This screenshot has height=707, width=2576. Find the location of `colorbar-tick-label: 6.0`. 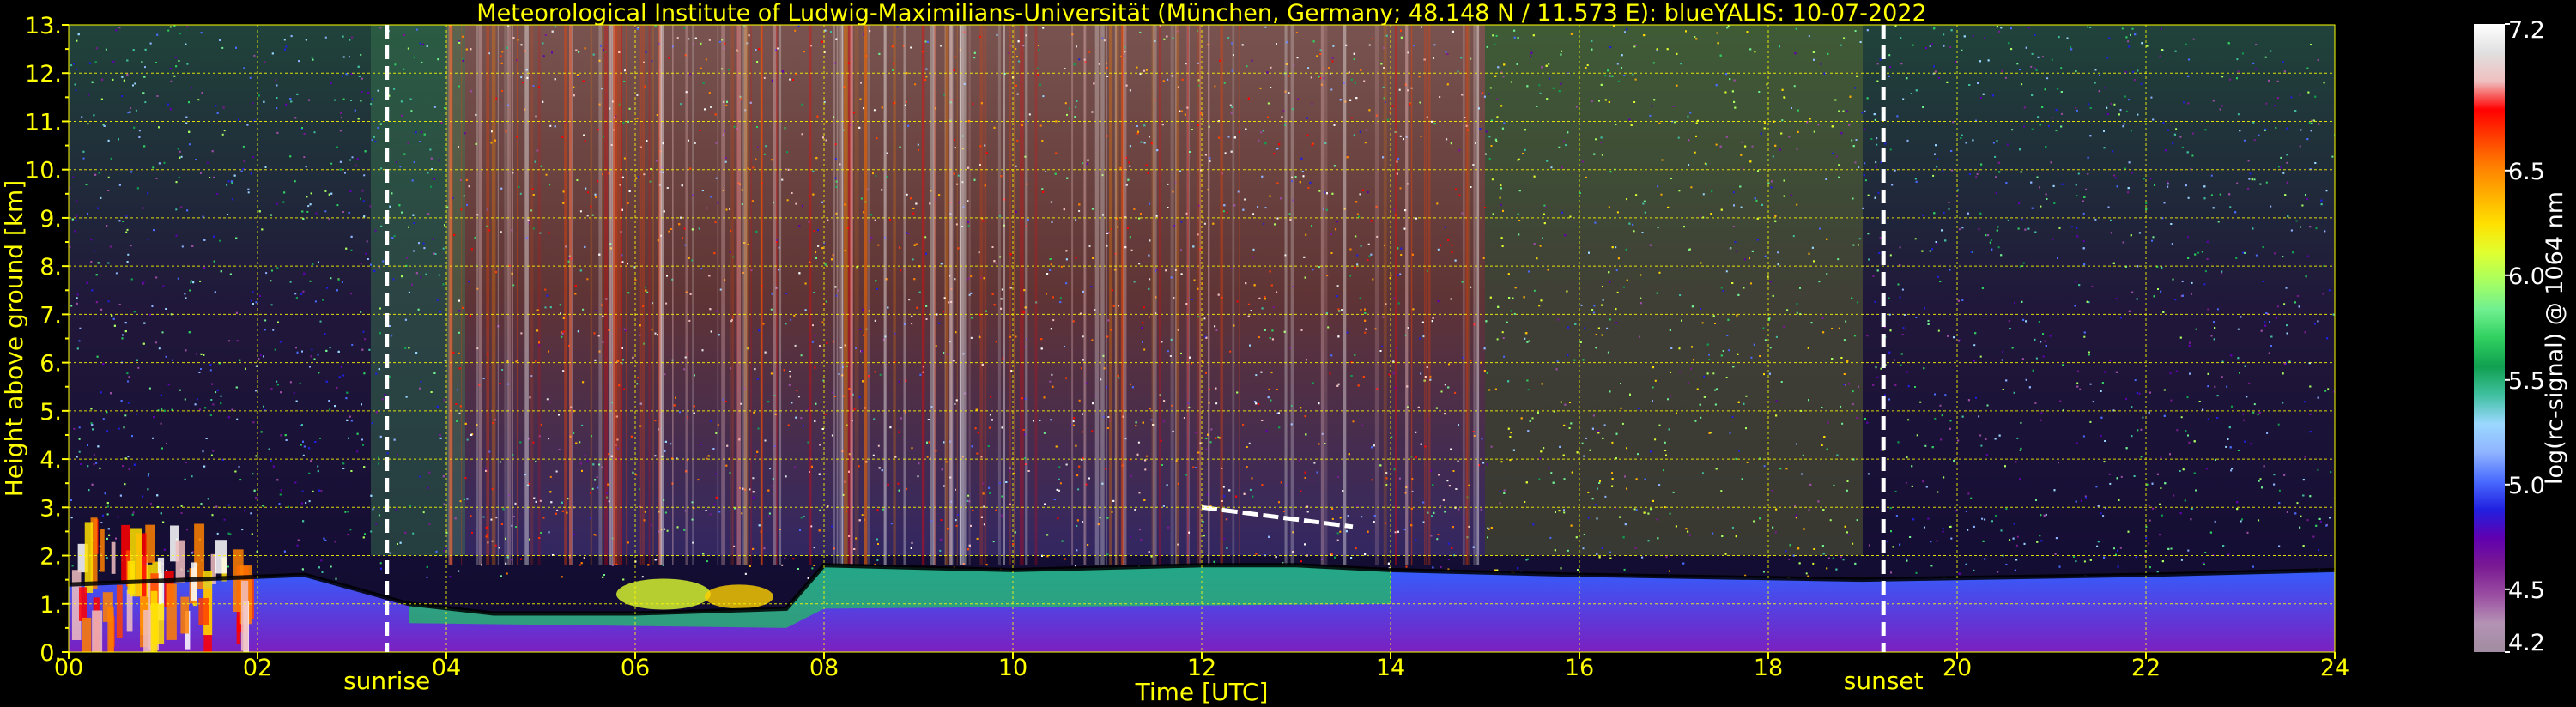

colorbar-tick-label: 6.0 is located at coordinates (2526, 277).